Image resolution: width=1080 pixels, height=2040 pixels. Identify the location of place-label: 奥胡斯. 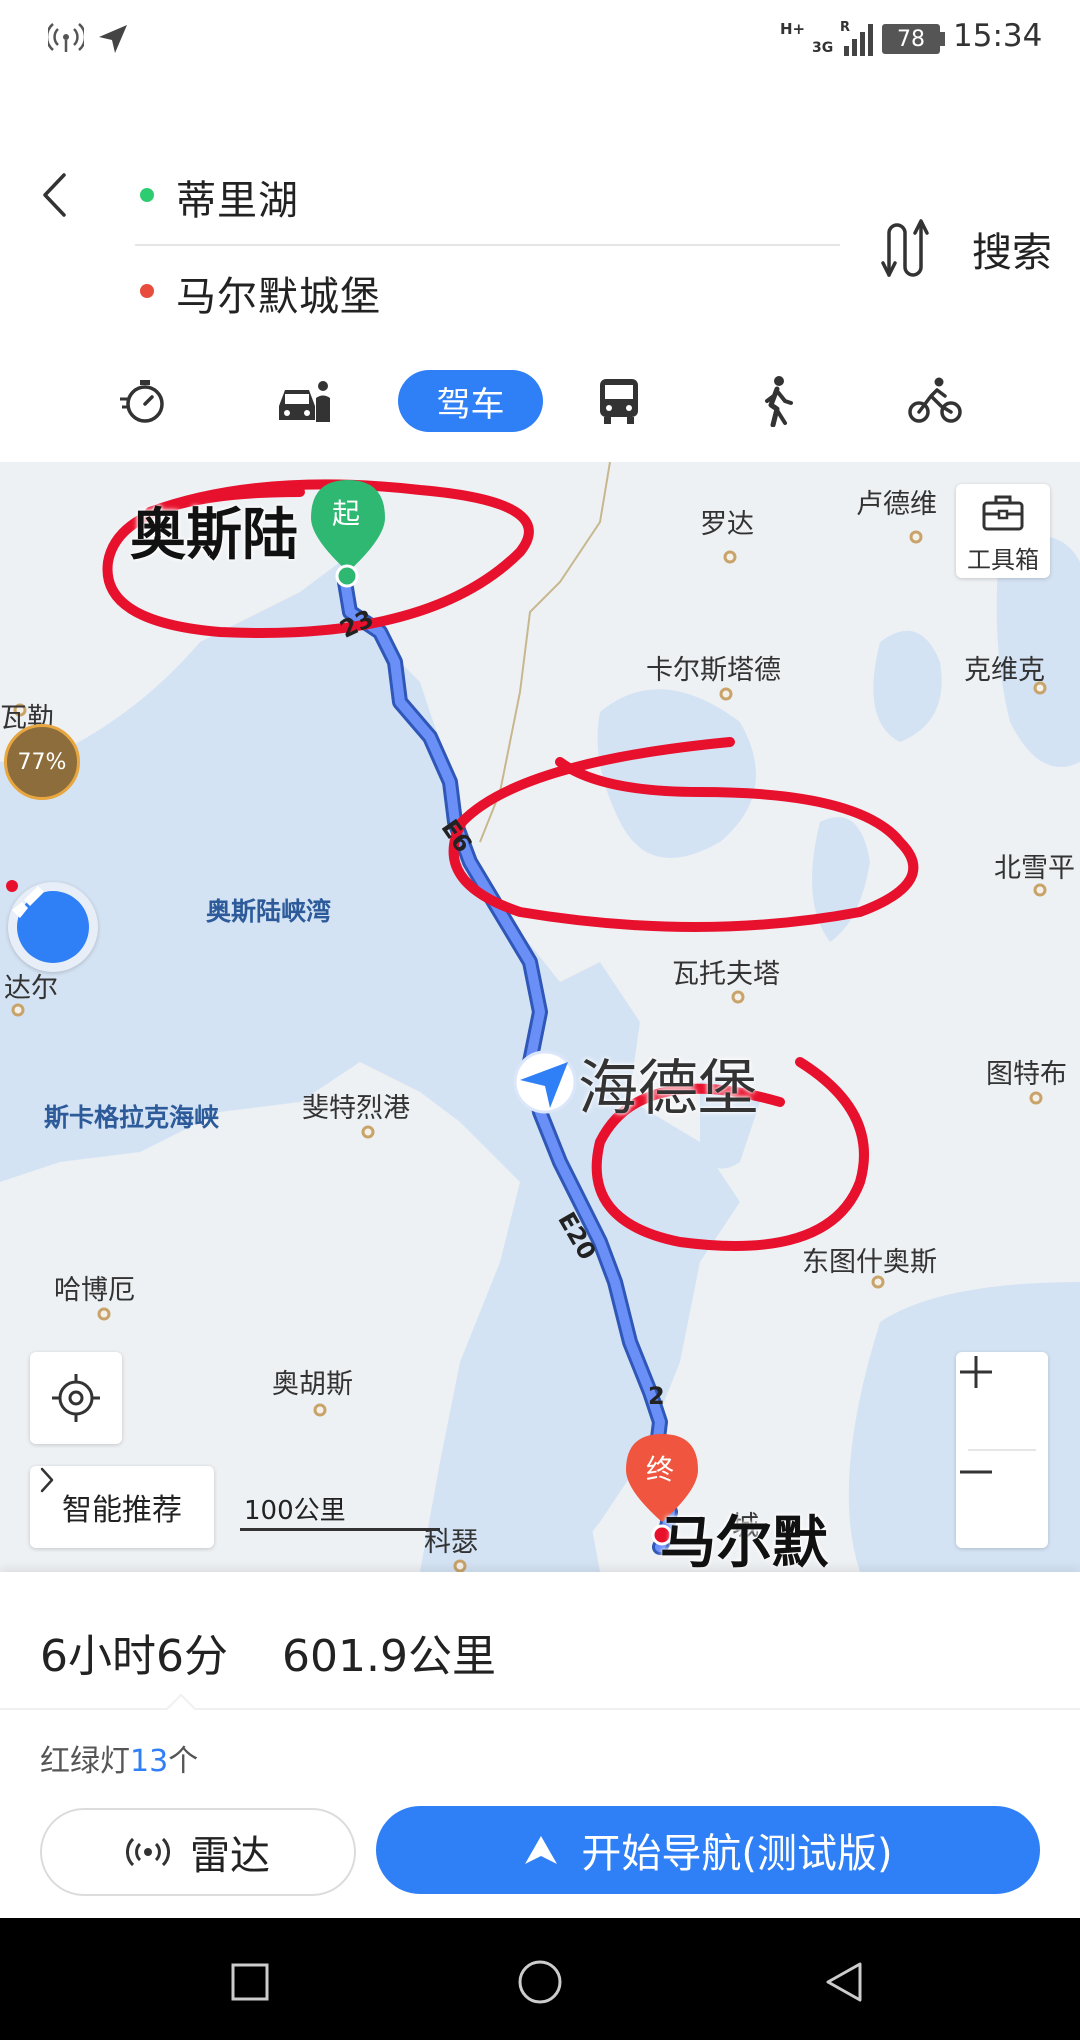
(312, 1384).